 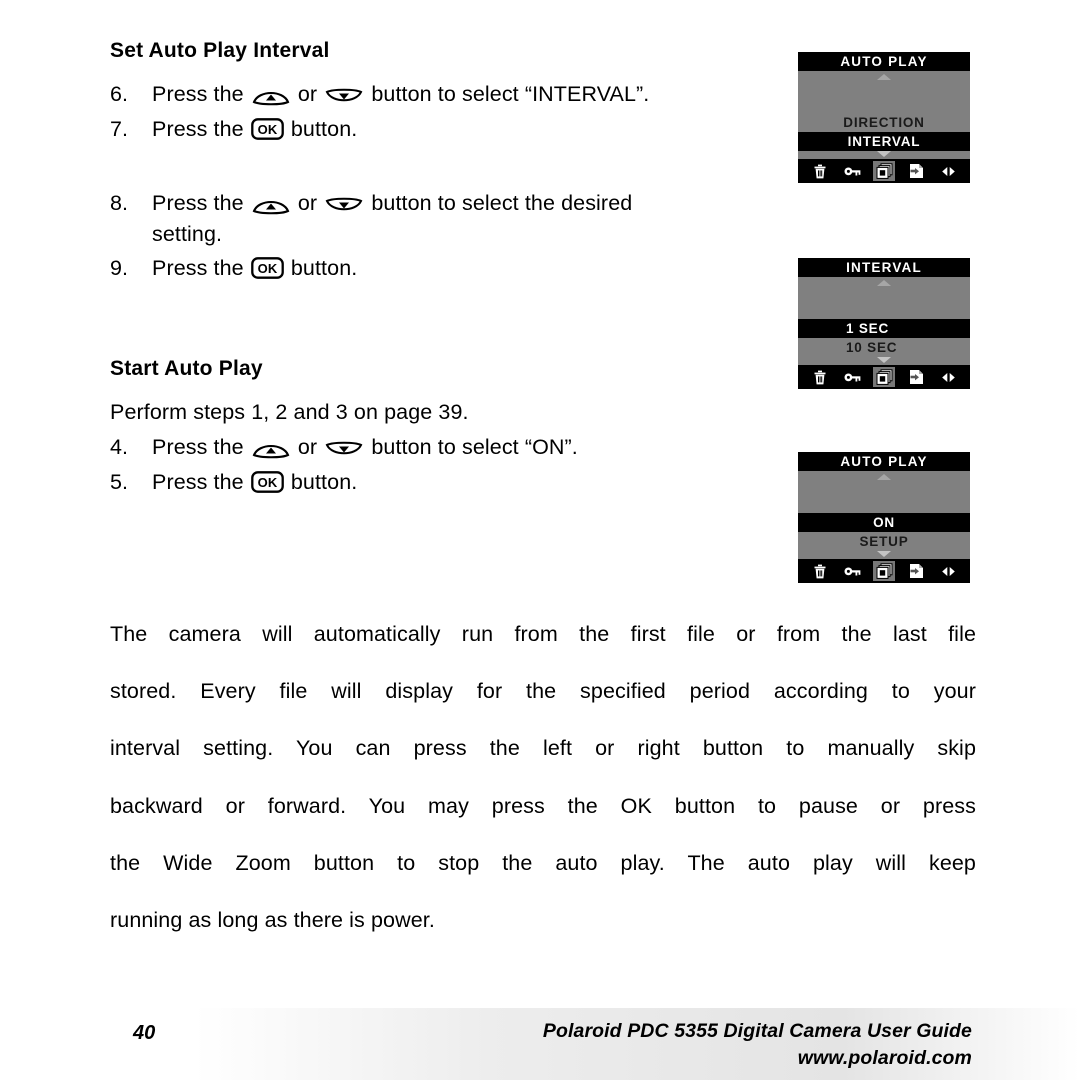 I want to click on step-number: 5., so click(x=119, y=481).